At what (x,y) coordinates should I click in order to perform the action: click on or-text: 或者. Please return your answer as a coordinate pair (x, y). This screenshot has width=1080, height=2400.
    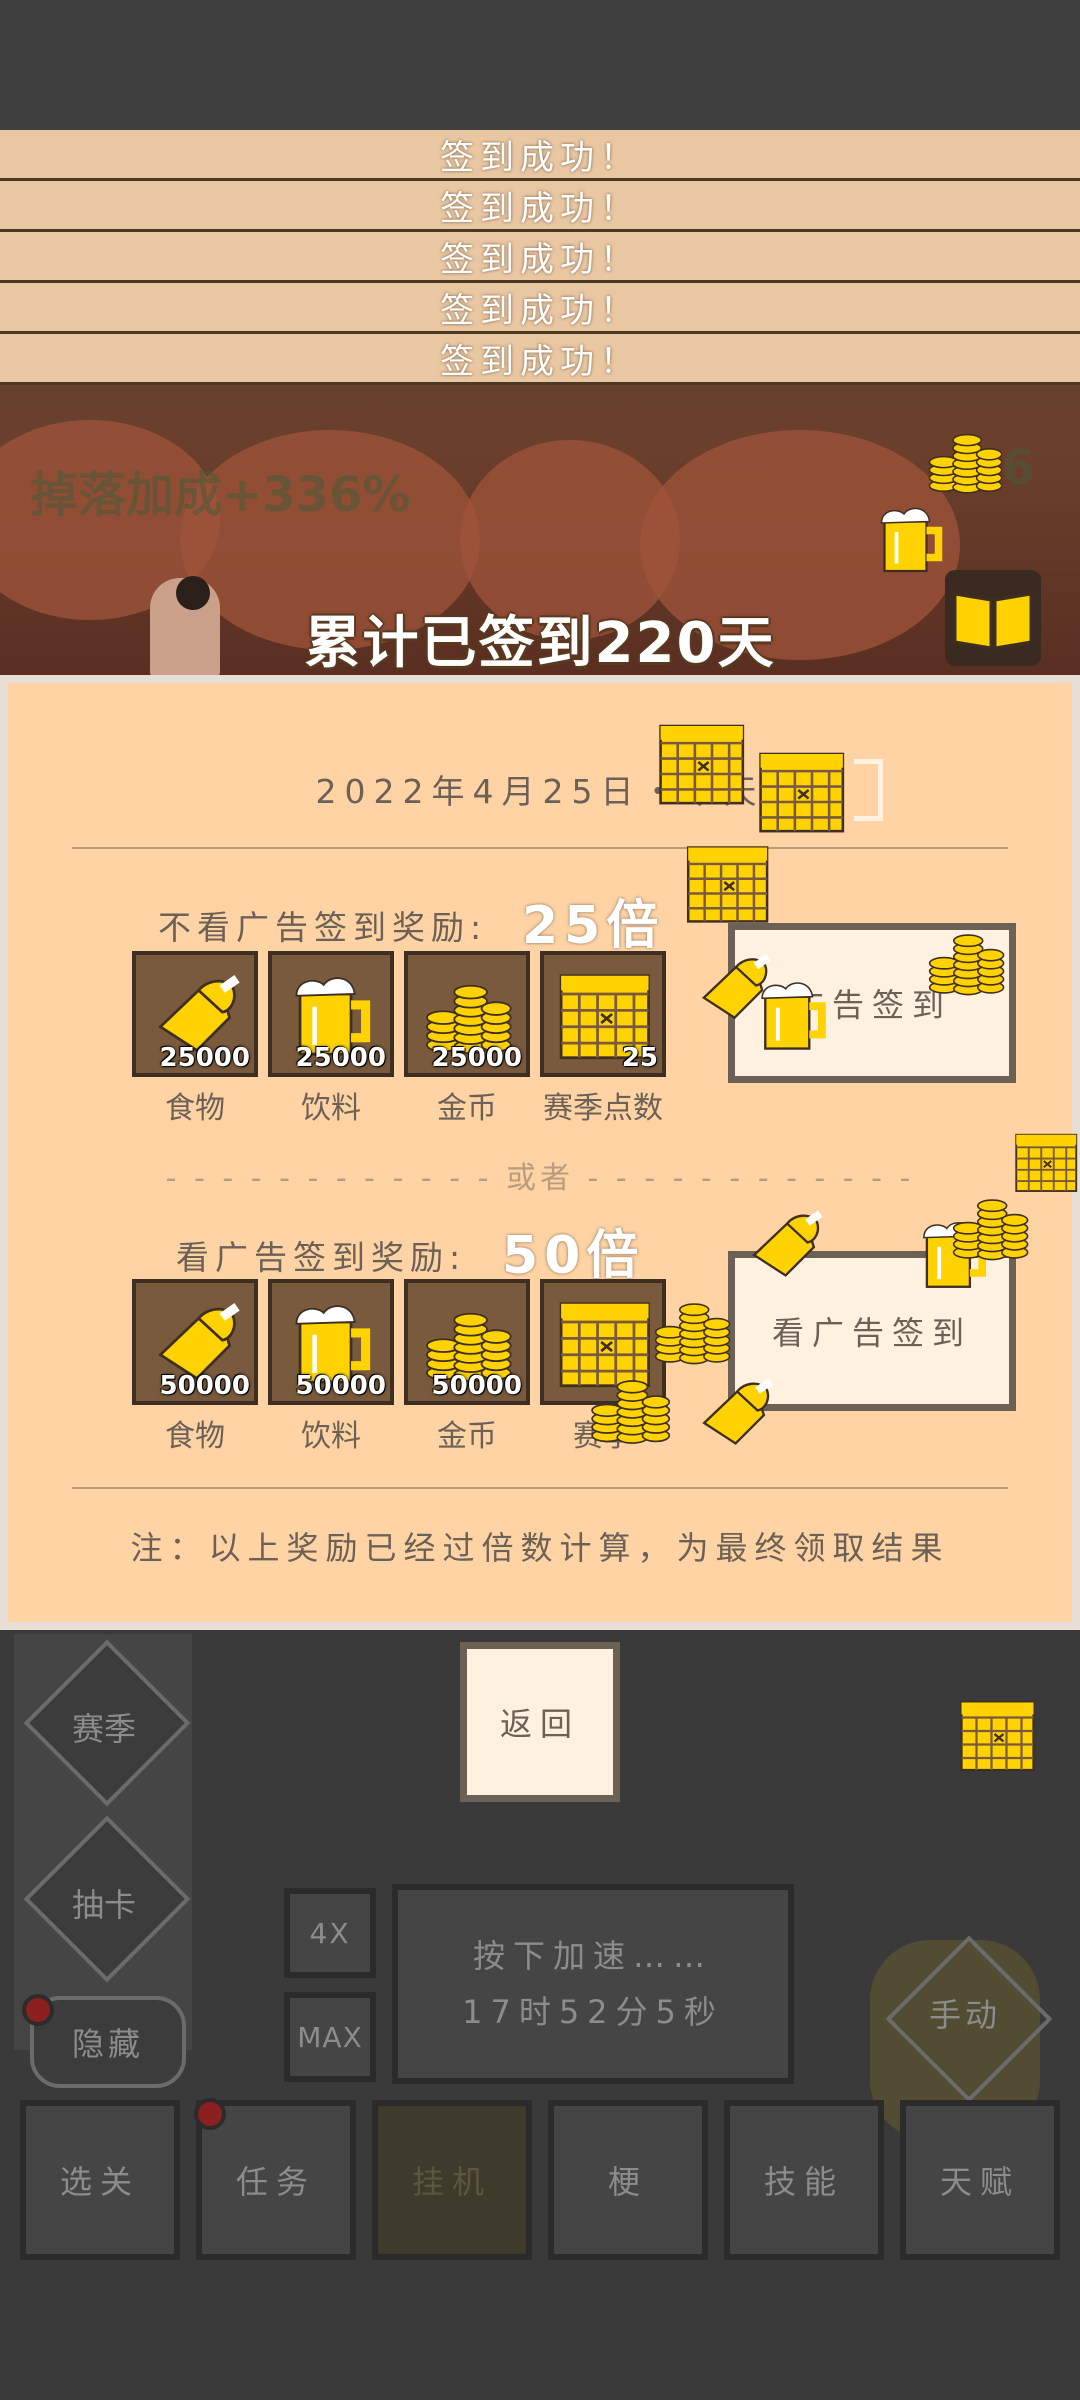
    Looking at the image, I should click on (540, 1178).